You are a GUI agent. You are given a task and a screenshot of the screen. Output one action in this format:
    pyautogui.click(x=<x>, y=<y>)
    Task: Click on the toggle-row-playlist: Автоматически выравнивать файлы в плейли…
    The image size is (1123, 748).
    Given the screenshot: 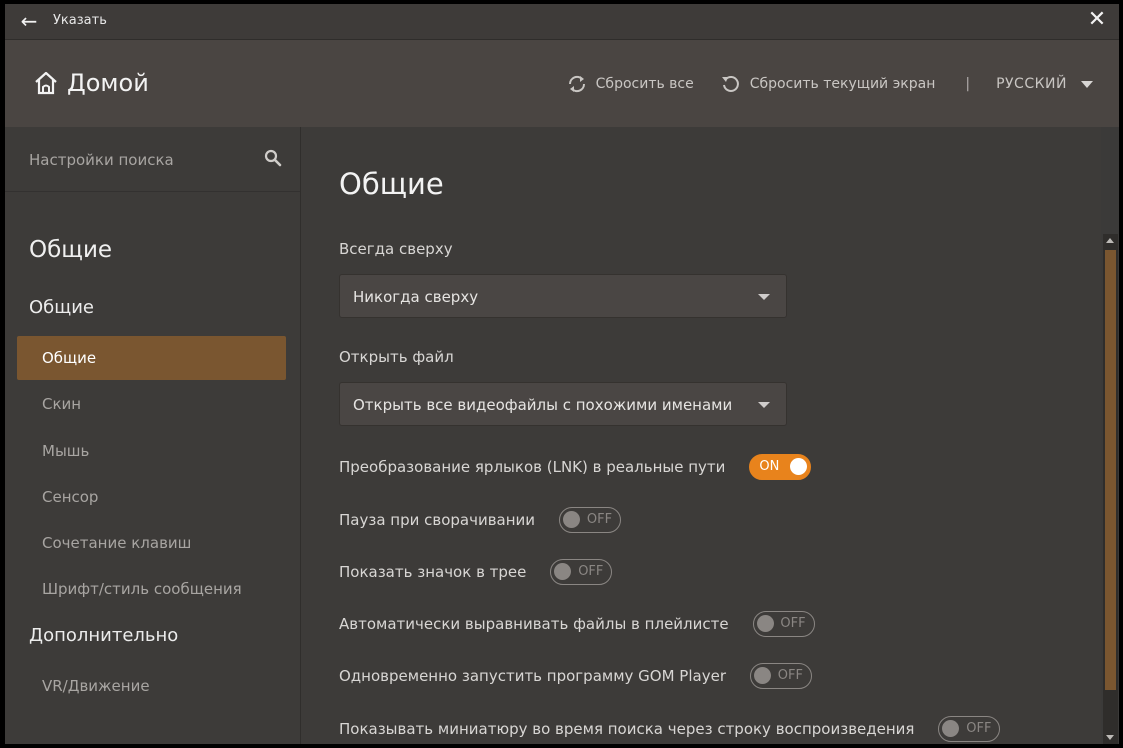 What is the action you would take?
    pyautogui.click(x=577, y=624)
    